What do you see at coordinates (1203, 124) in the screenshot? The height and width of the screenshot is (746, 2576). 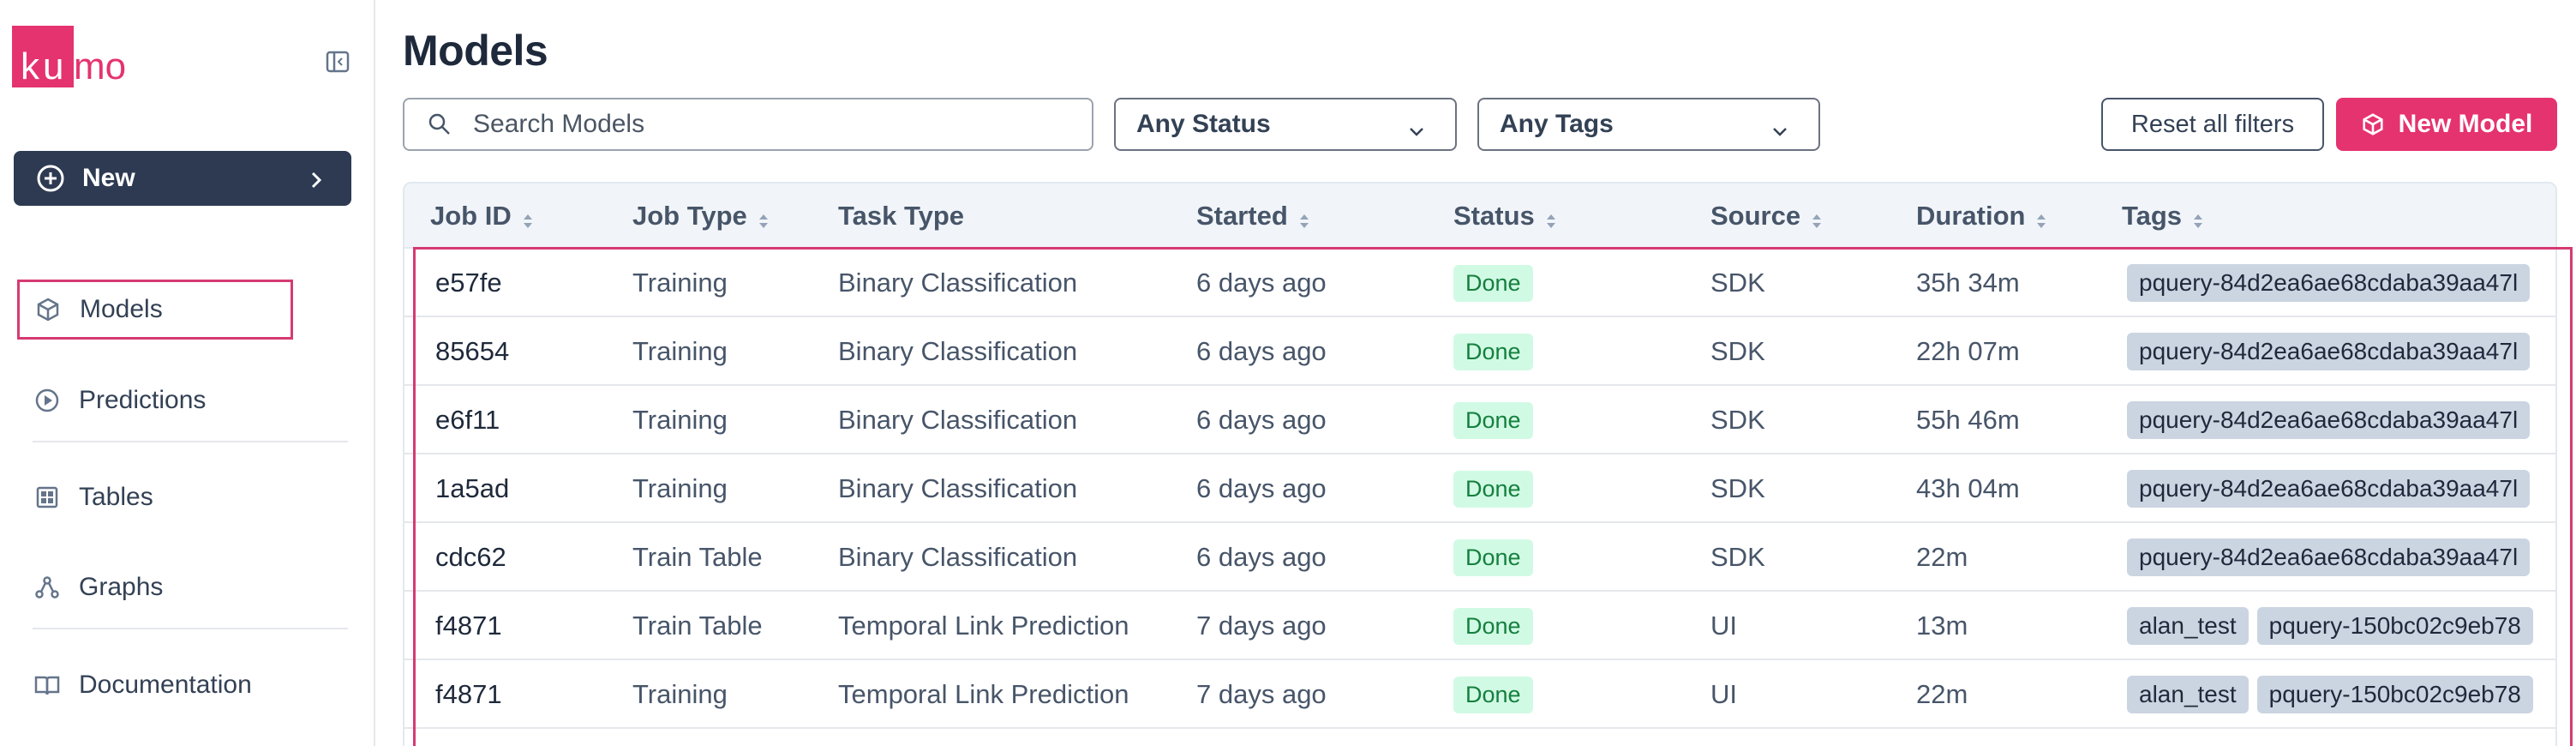 I see `status-filter-value: Any Status` at bounding box center [1203, 124].